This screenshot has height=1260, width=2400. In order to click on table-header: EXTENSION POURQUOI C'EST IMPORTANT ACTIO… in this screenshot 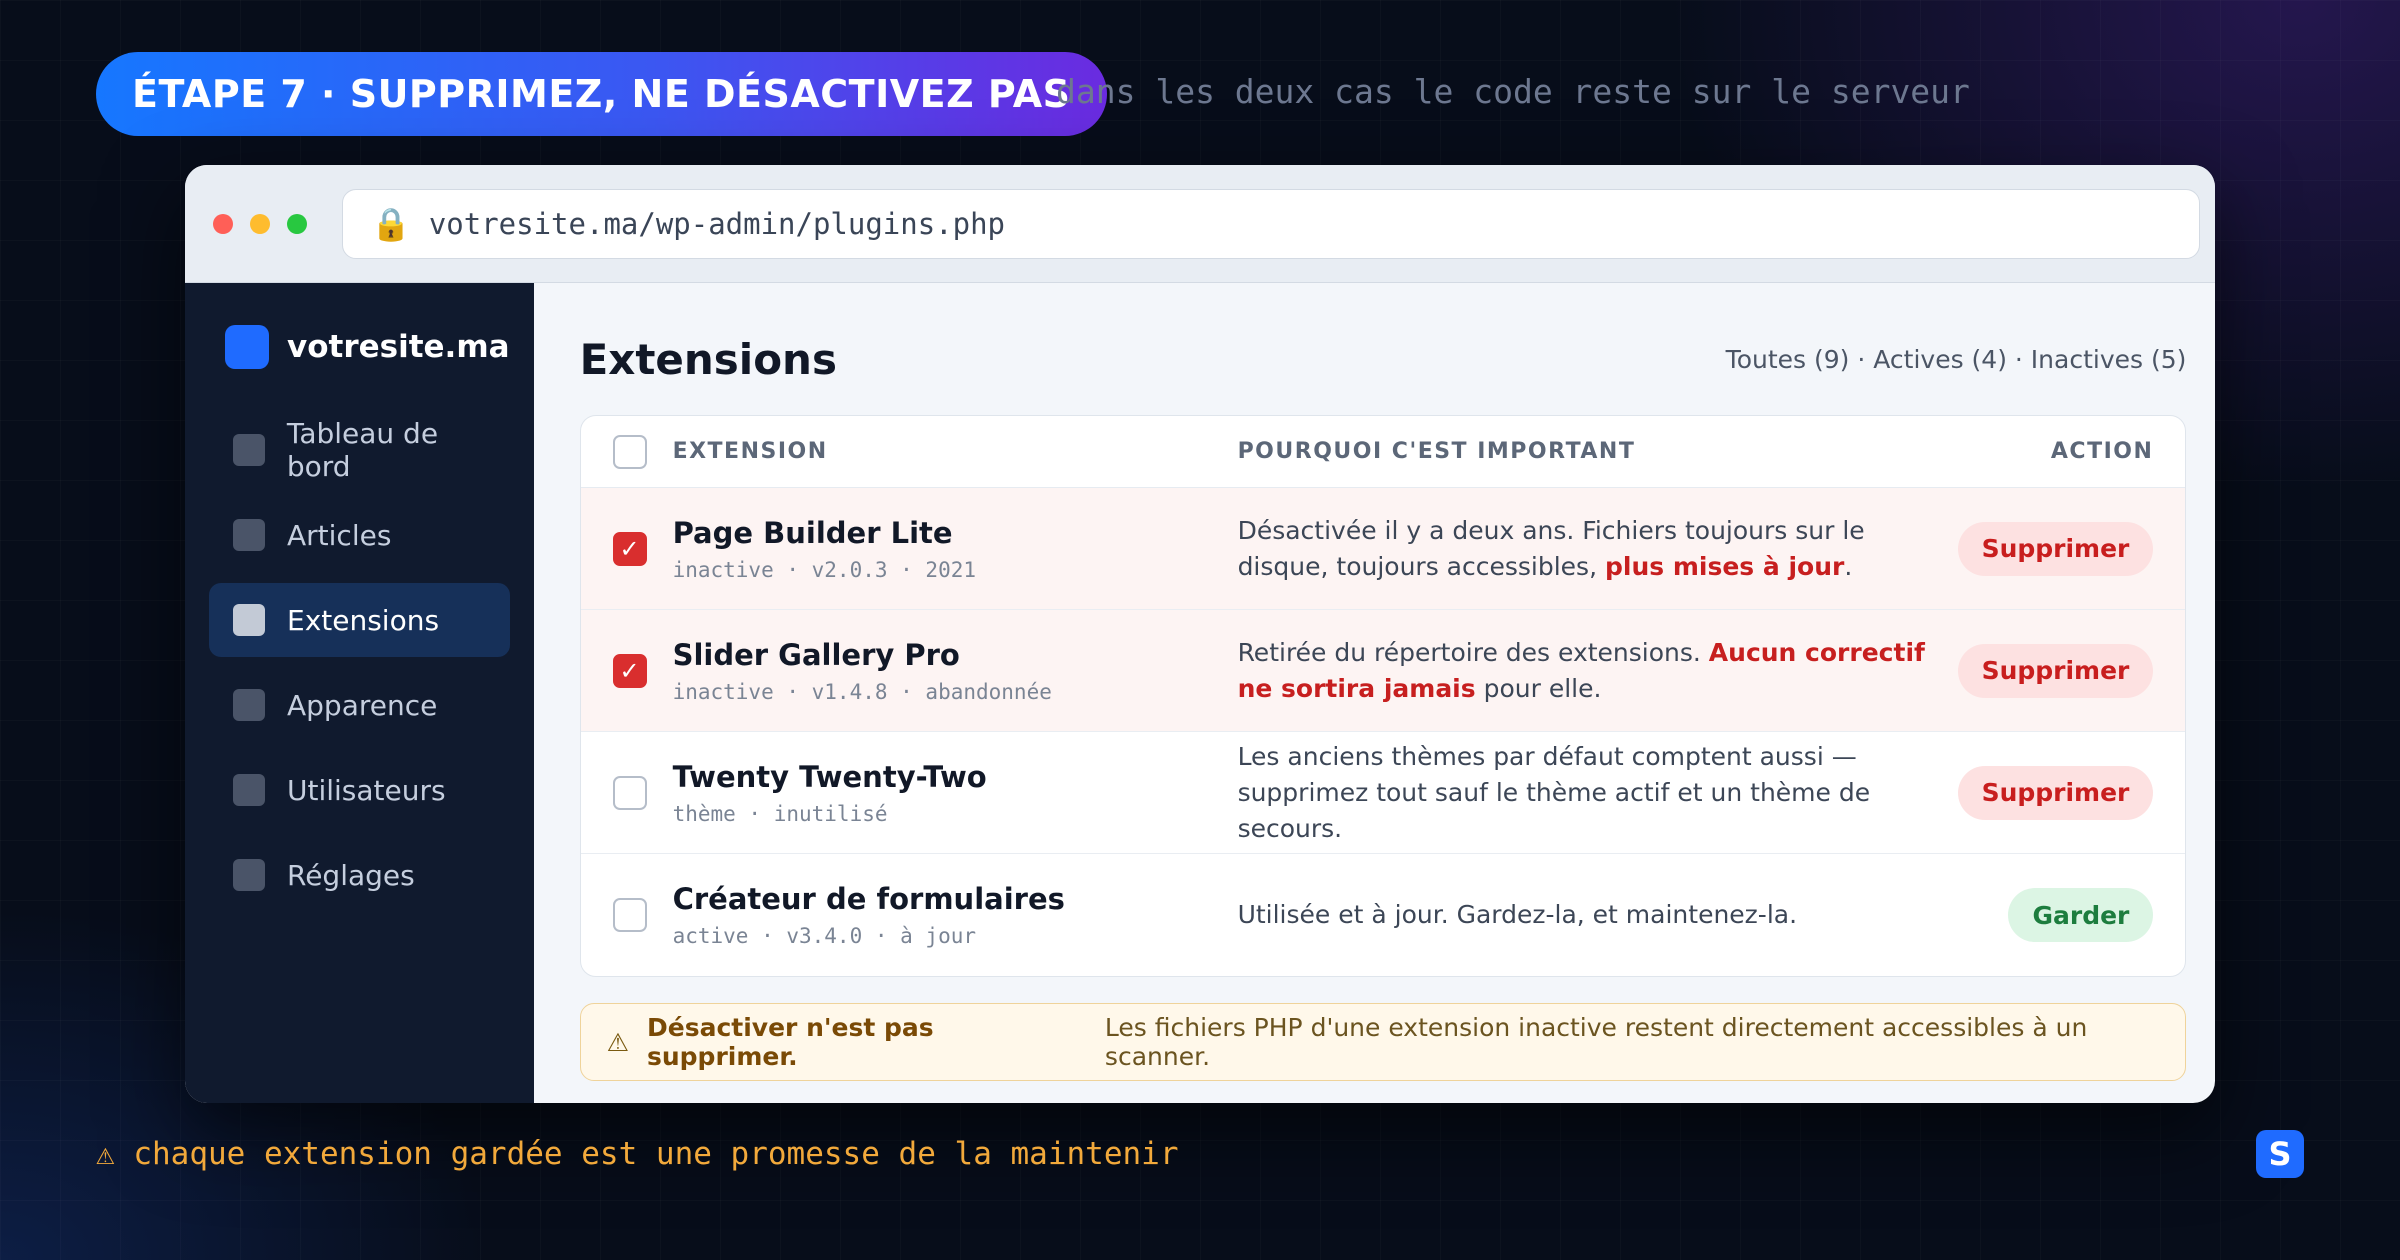, I will do `click(1383, 452)`.